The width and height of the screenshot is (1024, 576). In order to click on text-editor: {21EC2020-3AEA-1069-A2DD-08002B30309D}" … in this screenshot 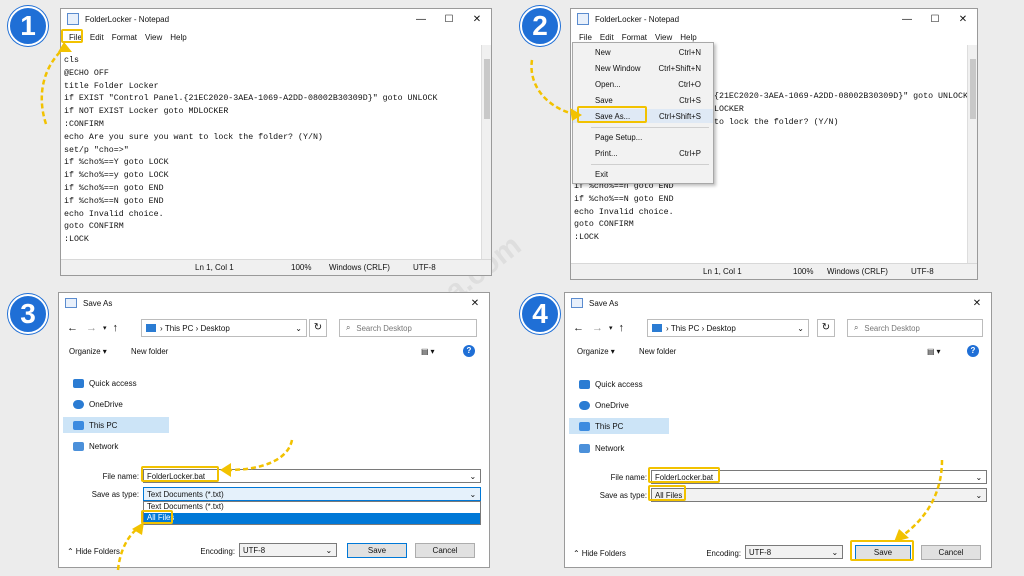, I will do `click(839, 123)`.